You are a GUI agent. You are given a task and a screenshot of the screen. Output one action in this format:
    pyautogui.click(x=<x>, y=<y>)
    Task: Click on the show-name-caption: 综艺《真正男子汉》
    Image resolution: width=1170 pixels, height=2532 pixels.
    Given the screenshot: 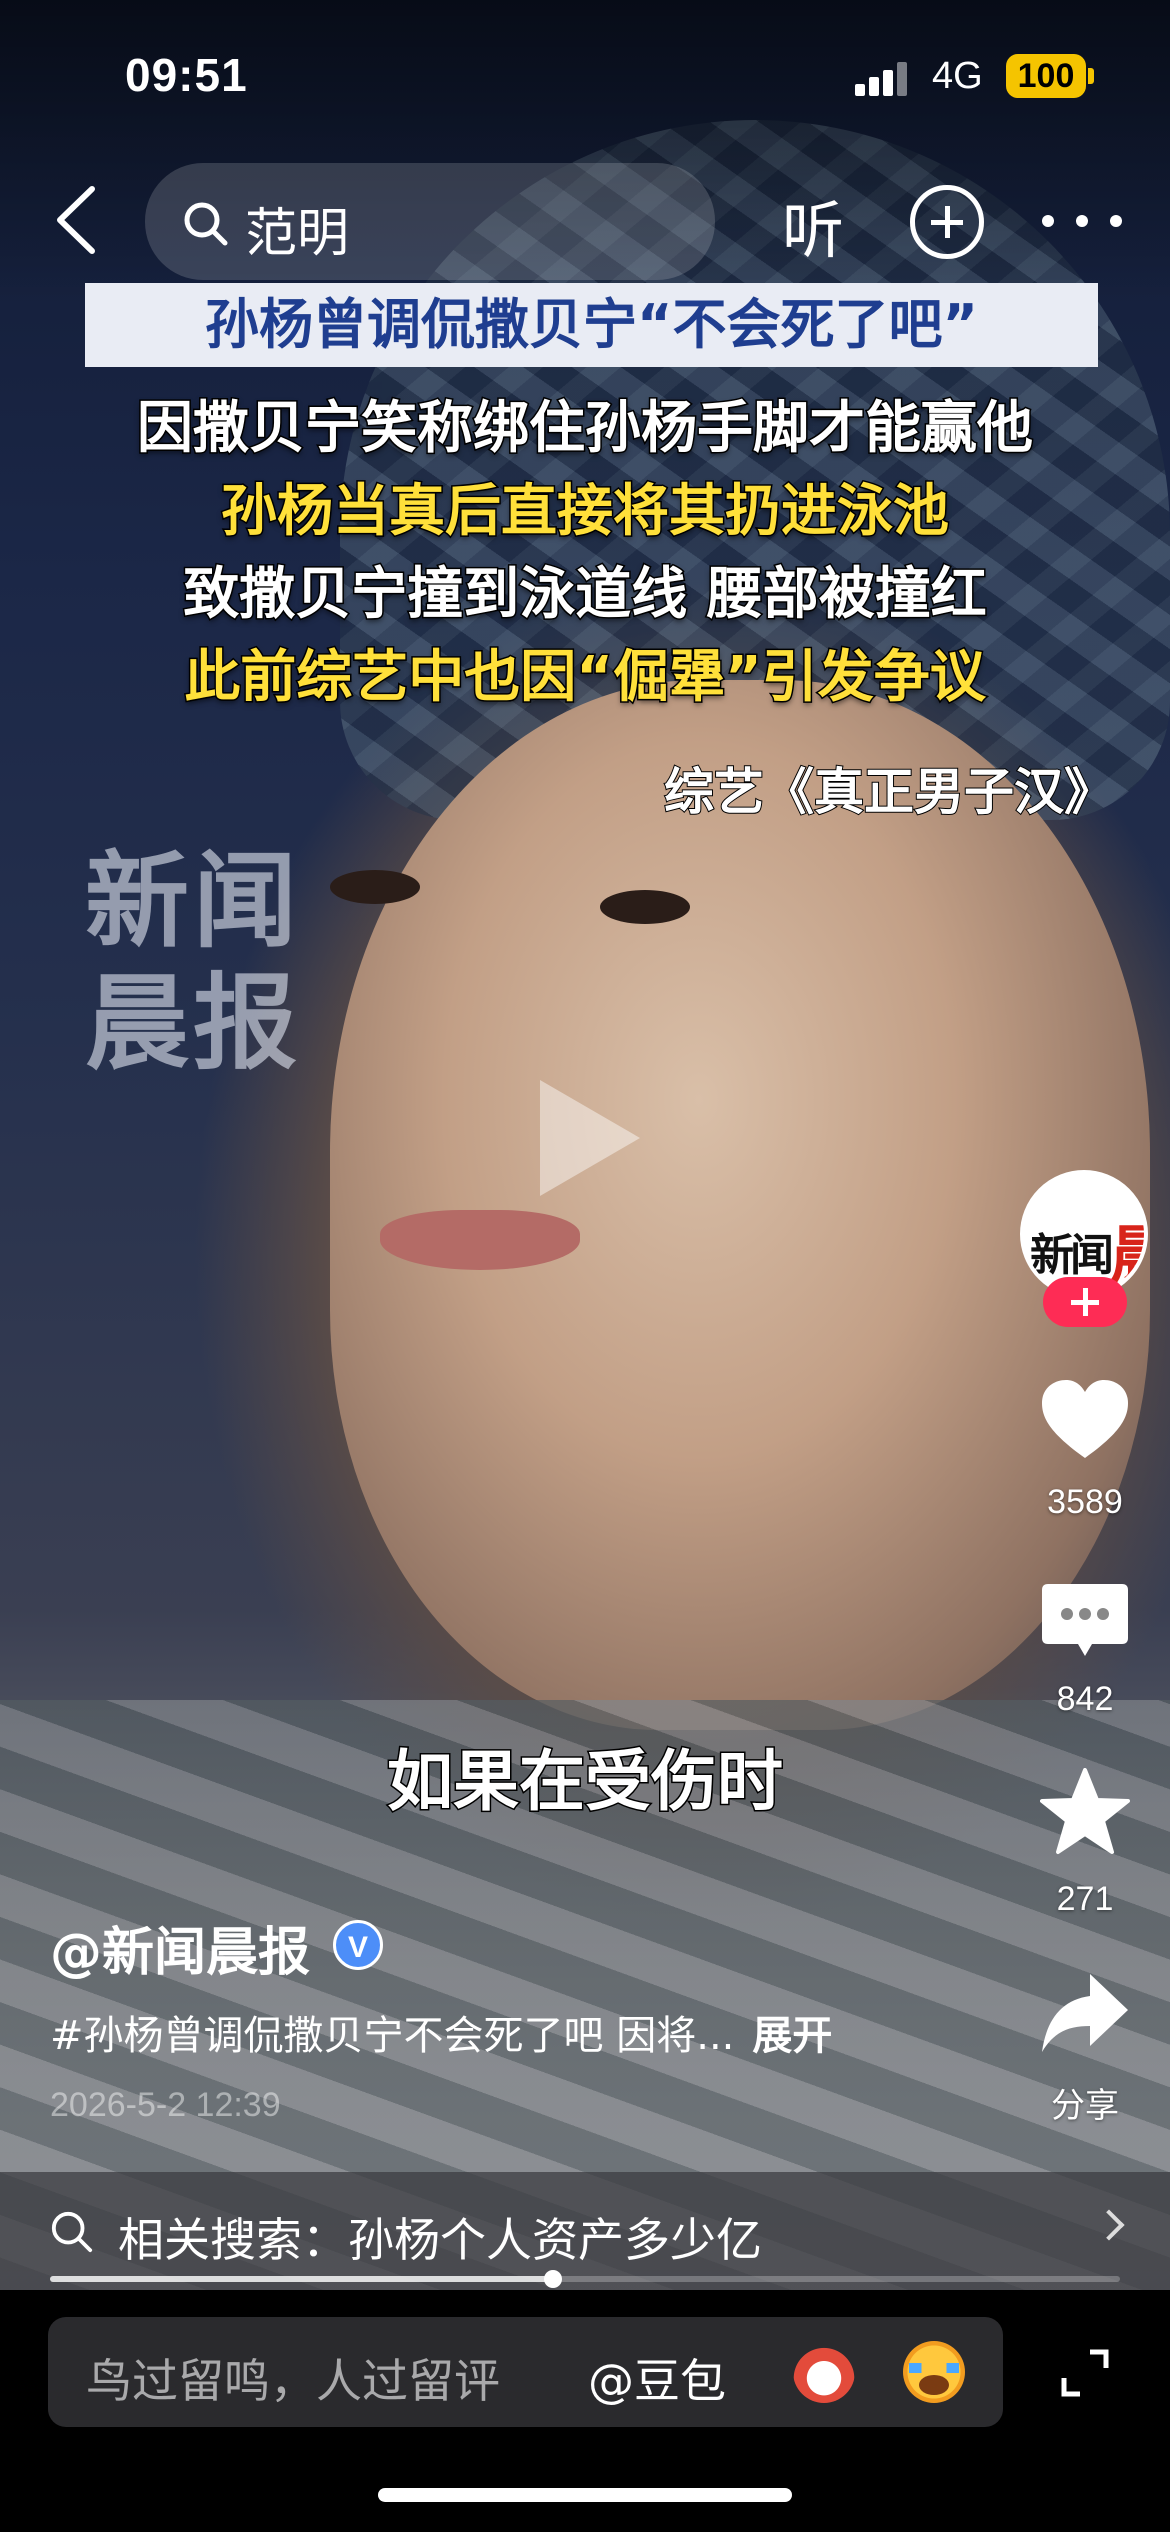 What is the action you would take?
    pyautogui.click(x=889, y=792)
    